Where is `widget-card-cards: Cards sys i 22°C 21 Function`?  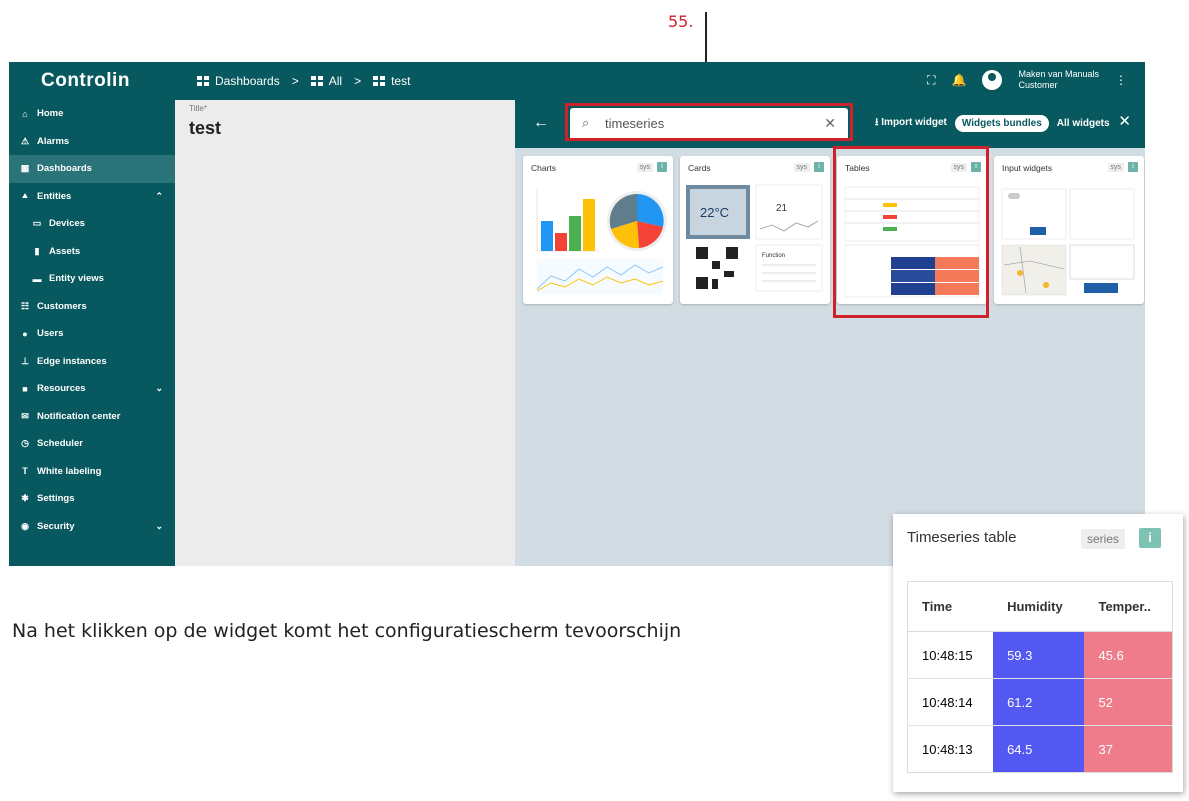 widget-card-cards: Cards sys i 22°C 21 Function is located at coordinates (755, 230).